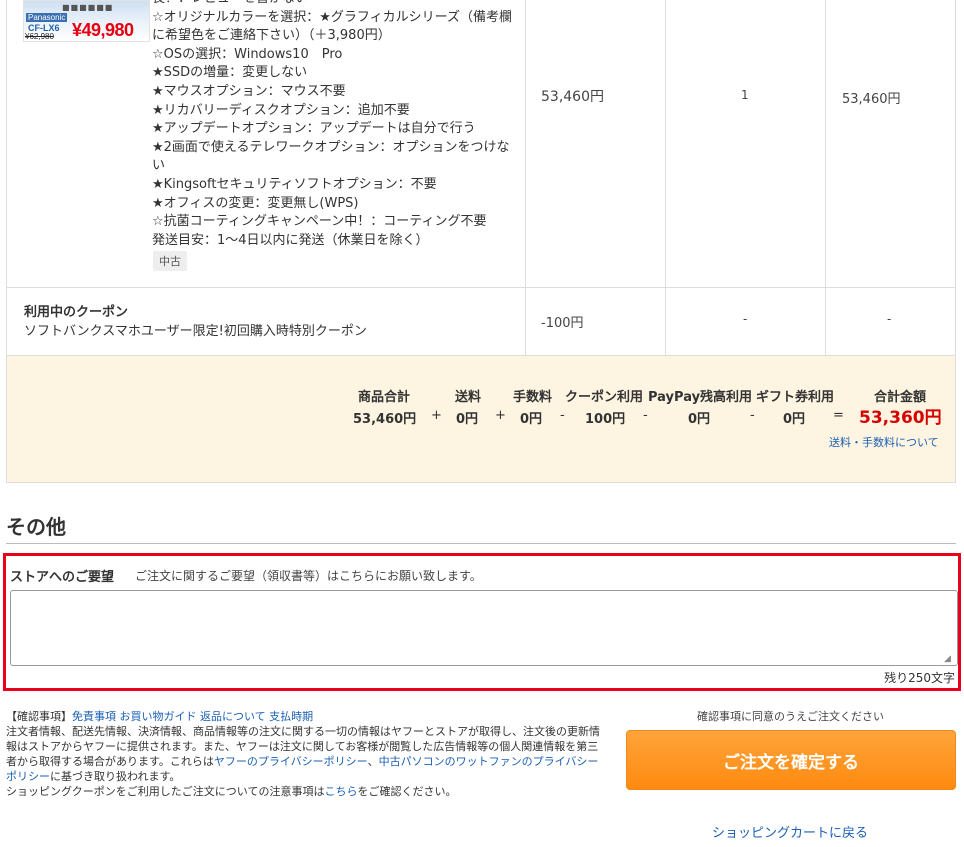  Describe the element at coordinates (47, 17) in the screenshot. I see `thumb-brand: Panasonic` at that location.